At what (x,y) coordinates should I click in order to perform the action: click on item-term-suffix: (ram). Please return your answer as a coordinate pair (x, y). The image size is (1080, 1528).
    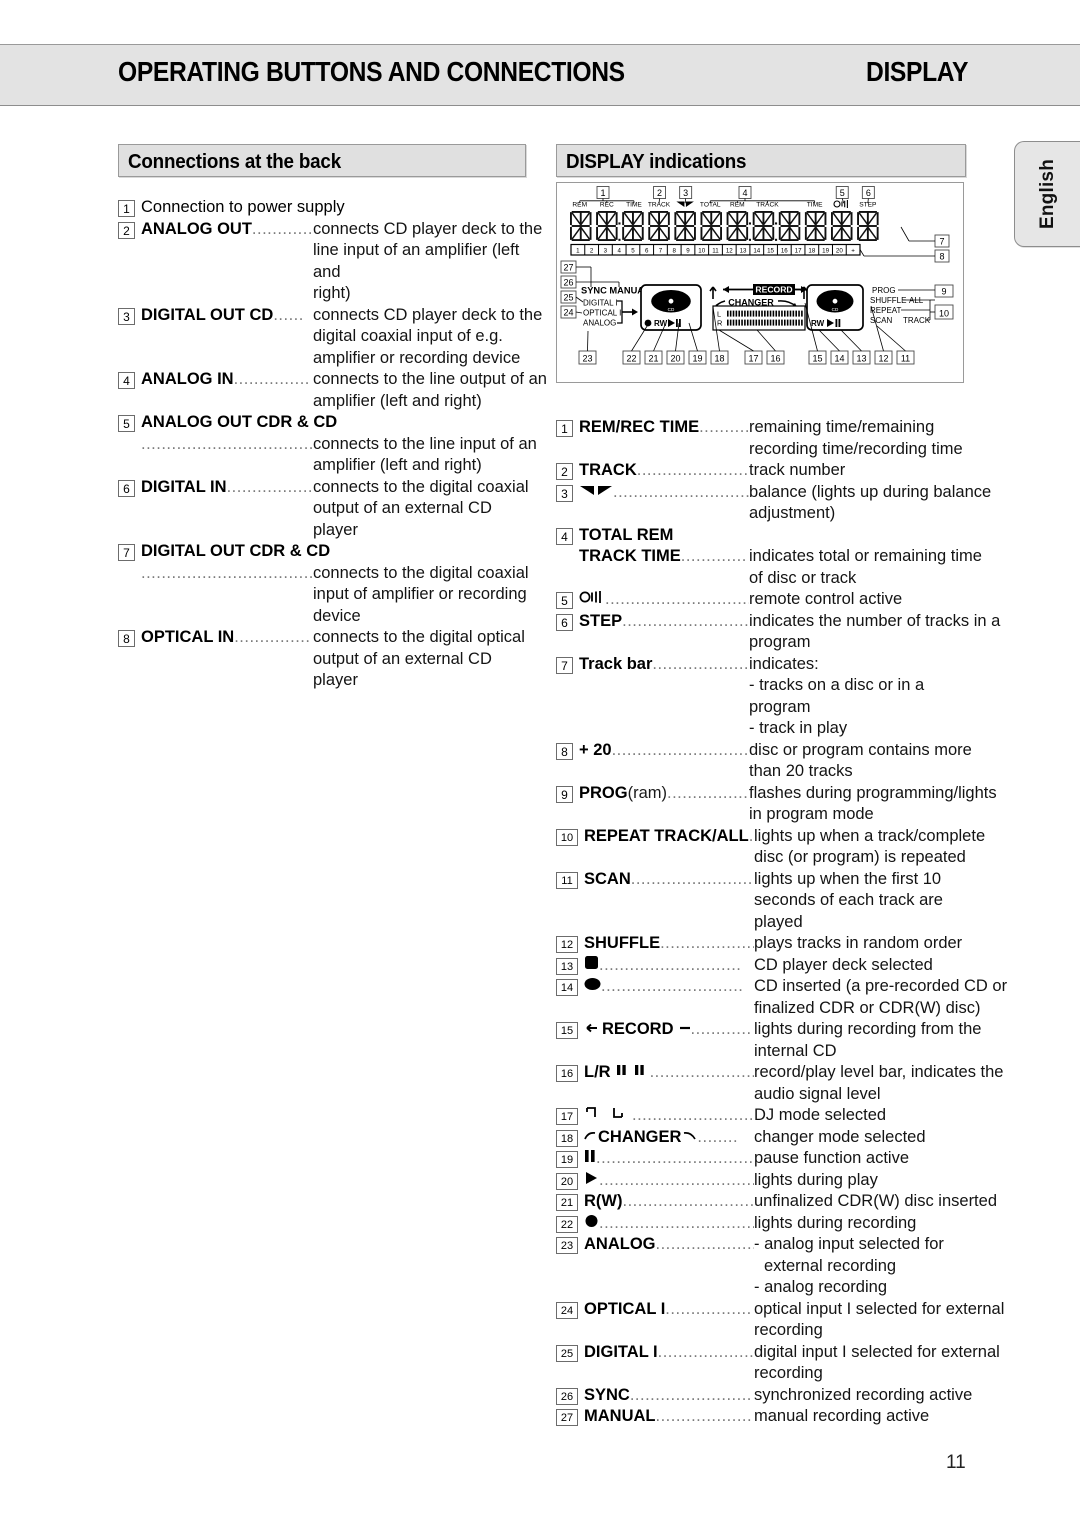
    Looking at the image, I should click on (647, 792).